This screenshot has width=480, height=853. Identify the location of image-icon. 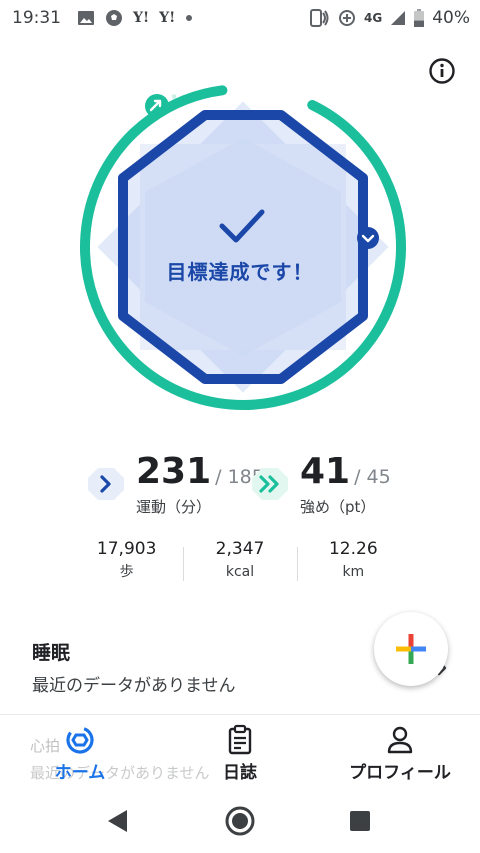
(86, 18).